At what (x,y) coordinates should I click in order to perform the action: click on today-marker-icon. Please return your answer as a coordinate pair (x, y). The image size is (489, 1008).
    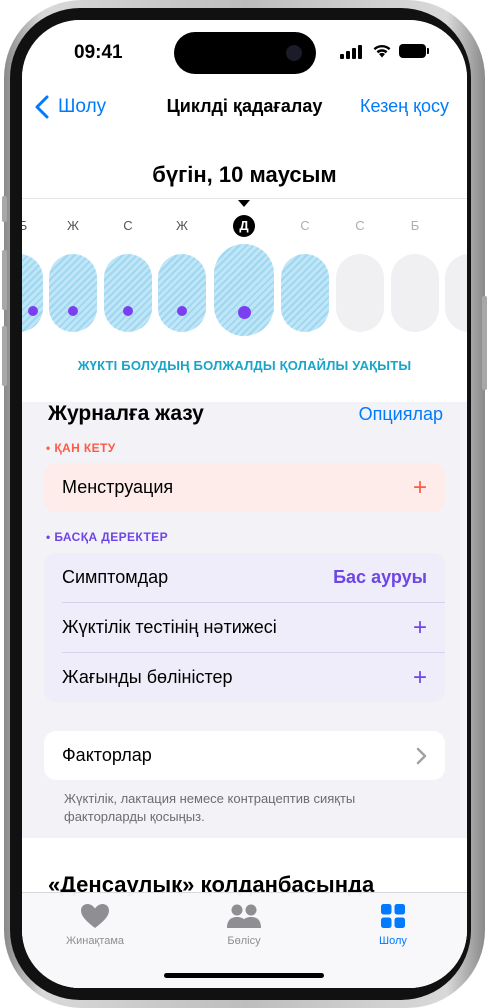
    Looking at the image, I should click on (244, 203).